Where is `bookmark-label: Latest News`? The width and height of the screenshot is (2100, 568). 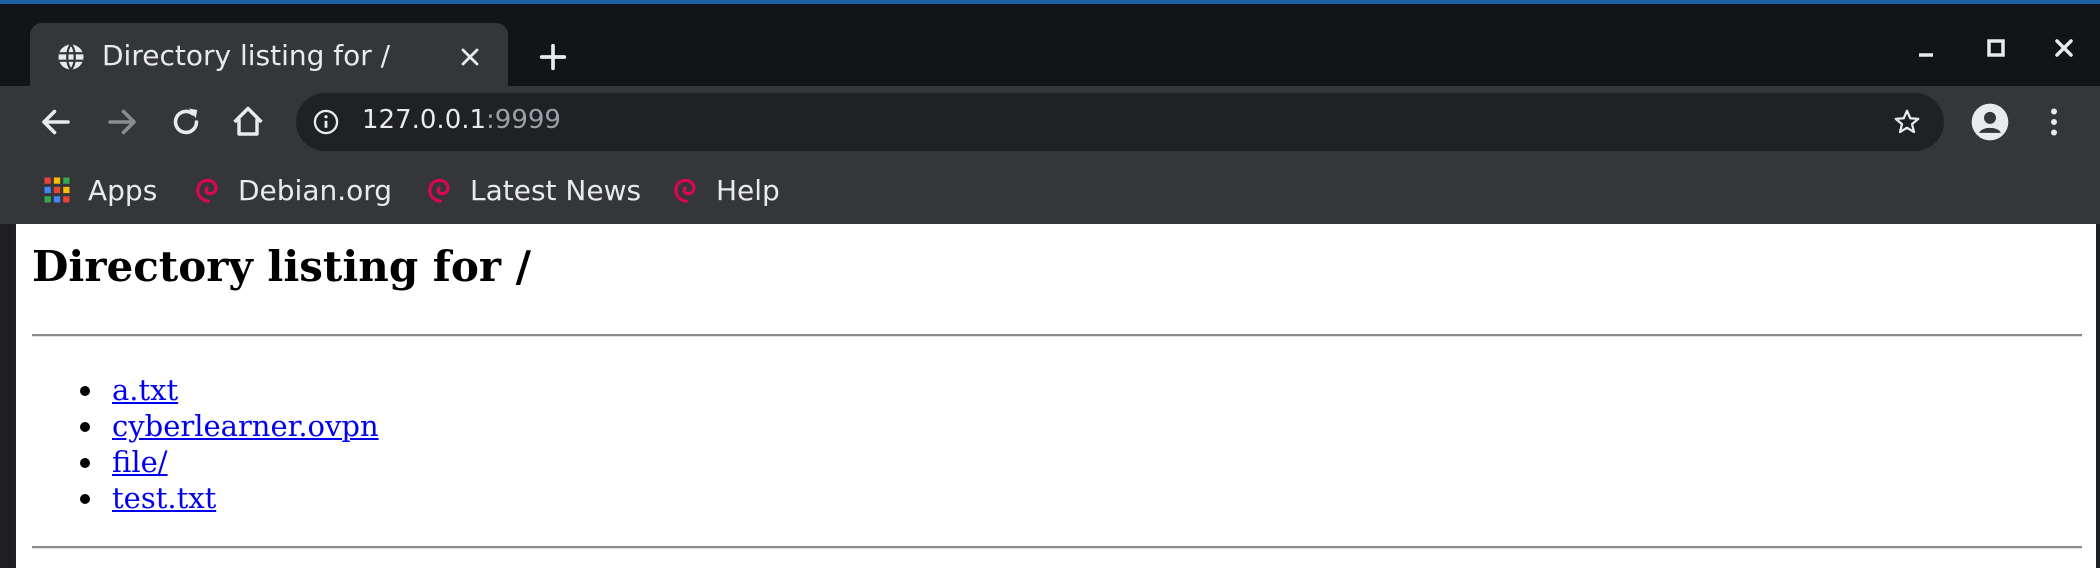
bookmark-label: Latest News is located at coordinates (556, 190).